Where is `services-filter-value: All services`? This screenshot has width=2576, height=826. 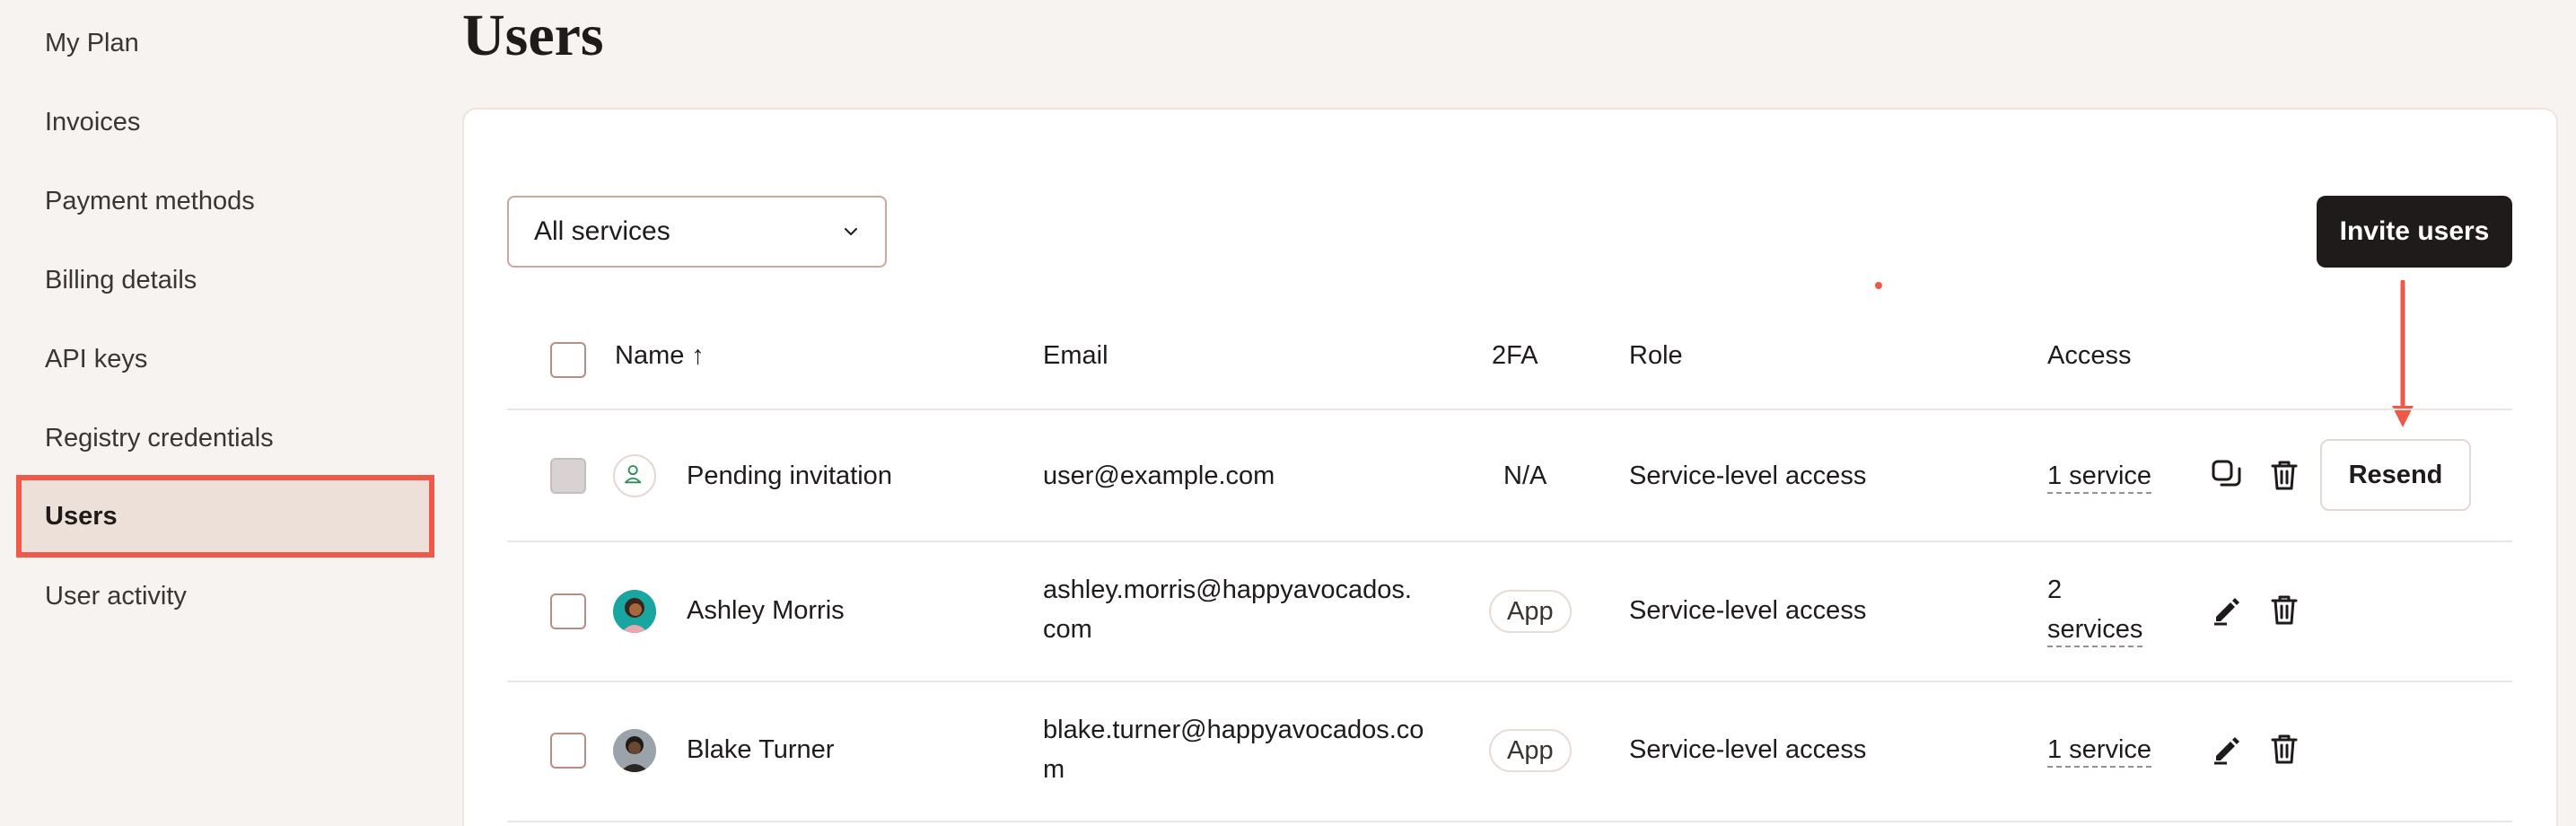 services-filter-value: All services is located at coordinates (602, 231).